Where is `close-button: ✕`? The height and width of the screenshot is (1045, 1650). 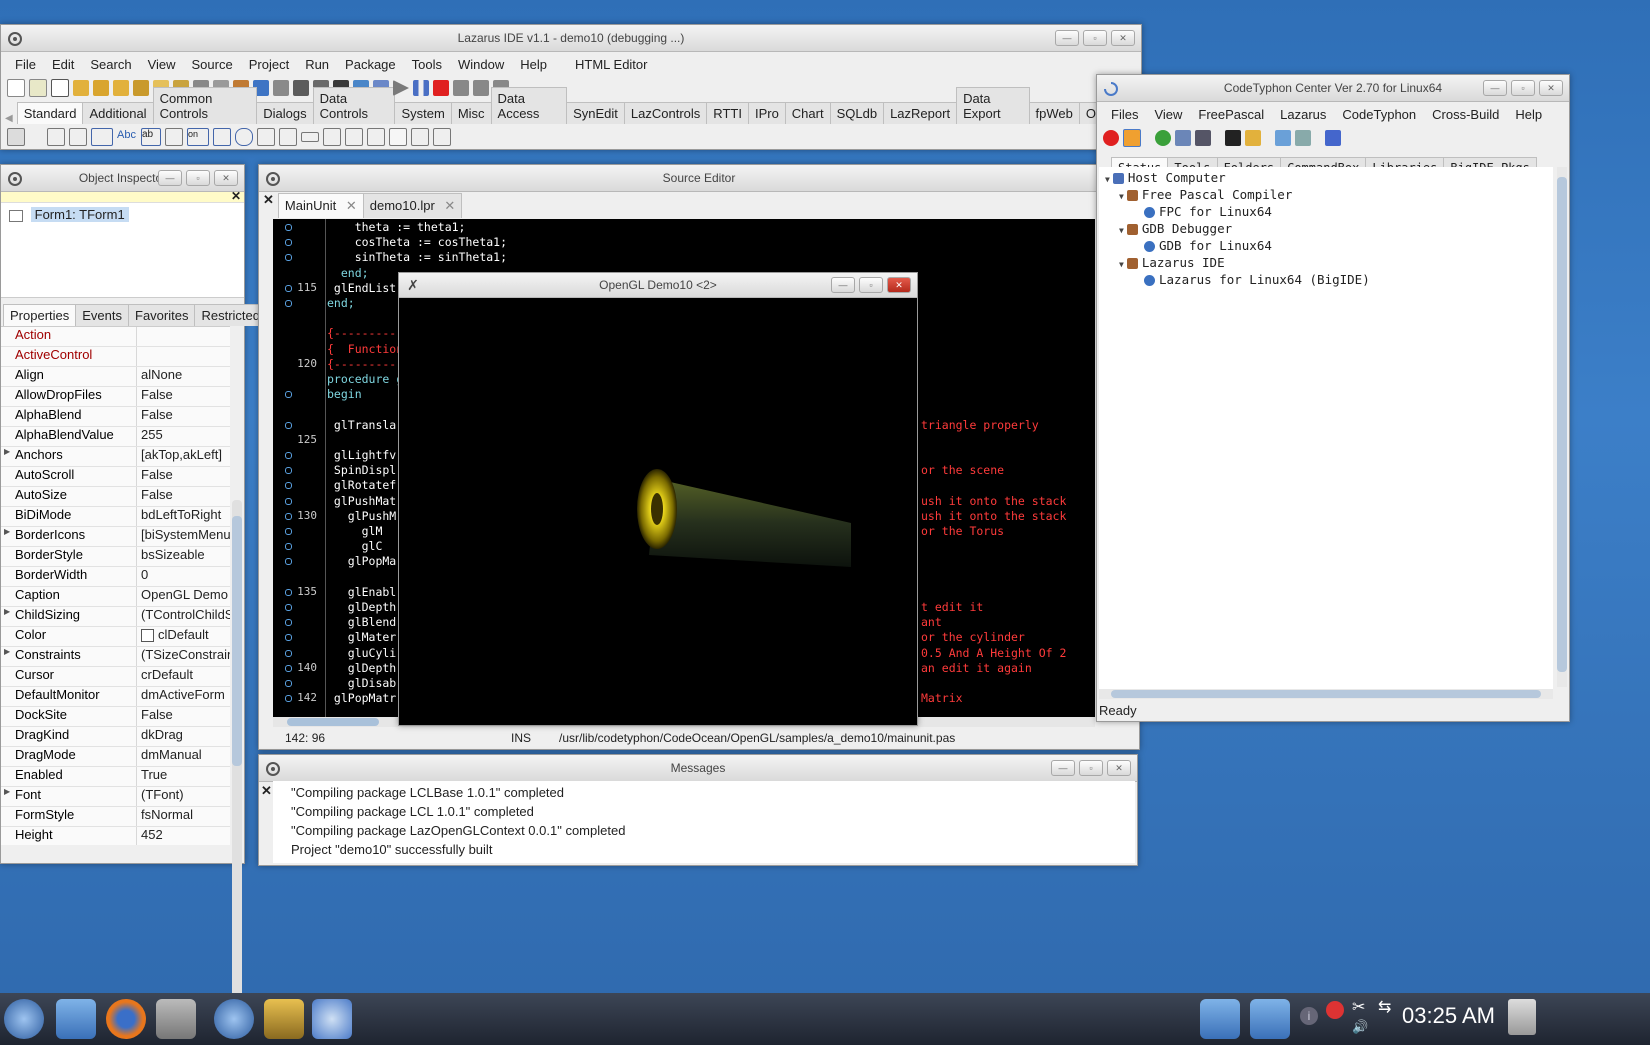
close-button: ✕ is located at coordinates (1551, 88).